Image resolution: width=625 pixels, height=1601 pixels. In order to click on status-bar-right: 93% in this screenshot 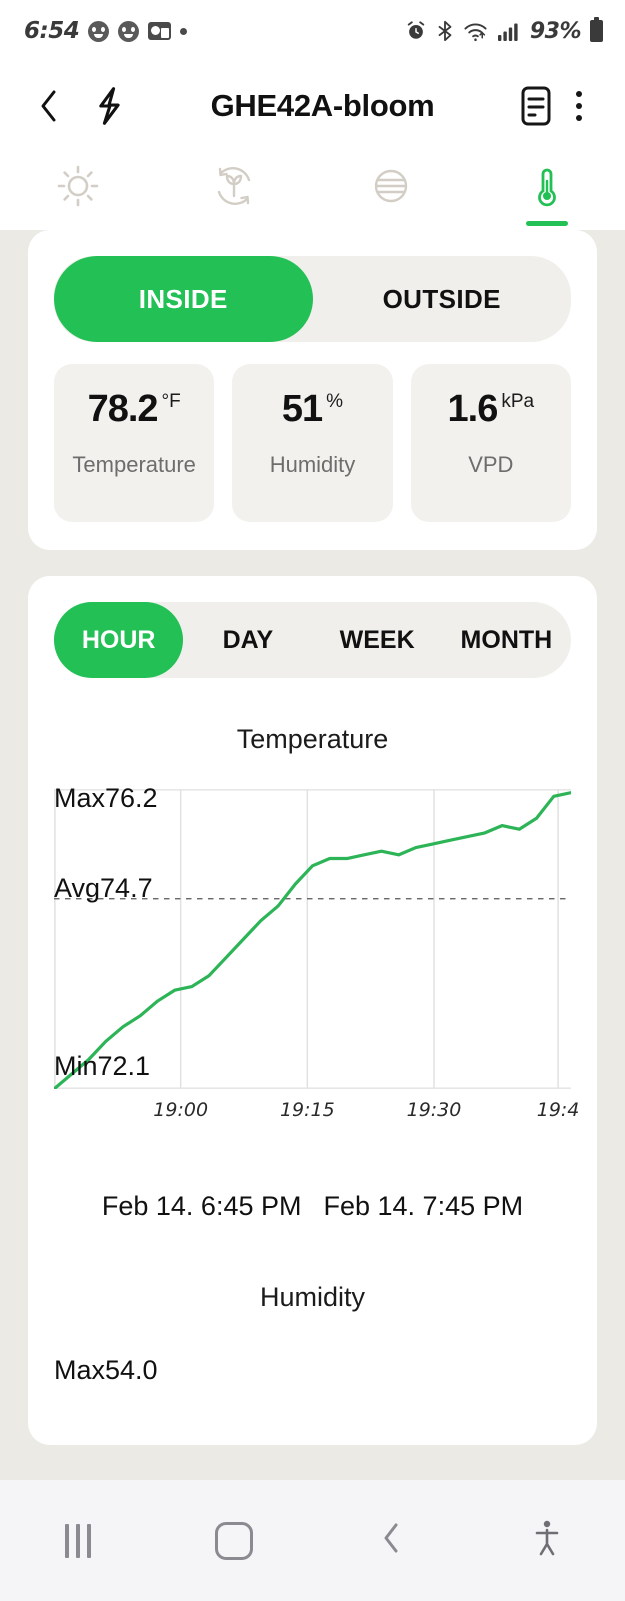, I will do `click(504, 30)`.